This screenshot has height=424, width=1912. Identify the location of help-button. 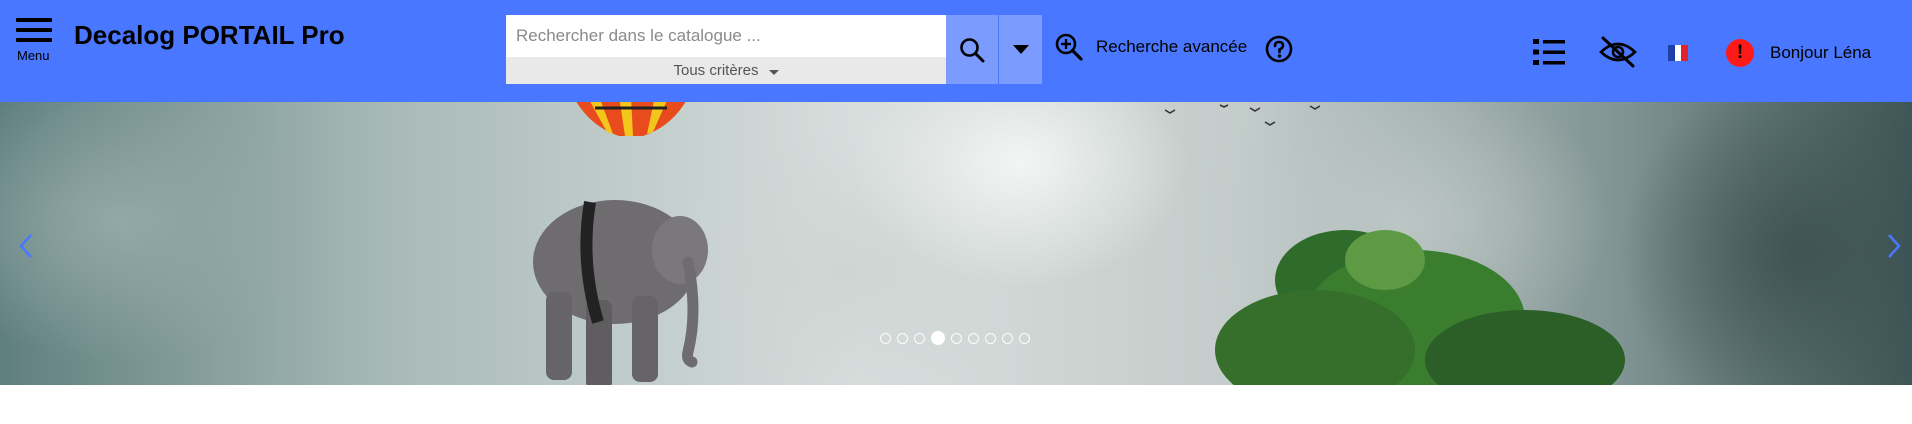
(1279, 49).